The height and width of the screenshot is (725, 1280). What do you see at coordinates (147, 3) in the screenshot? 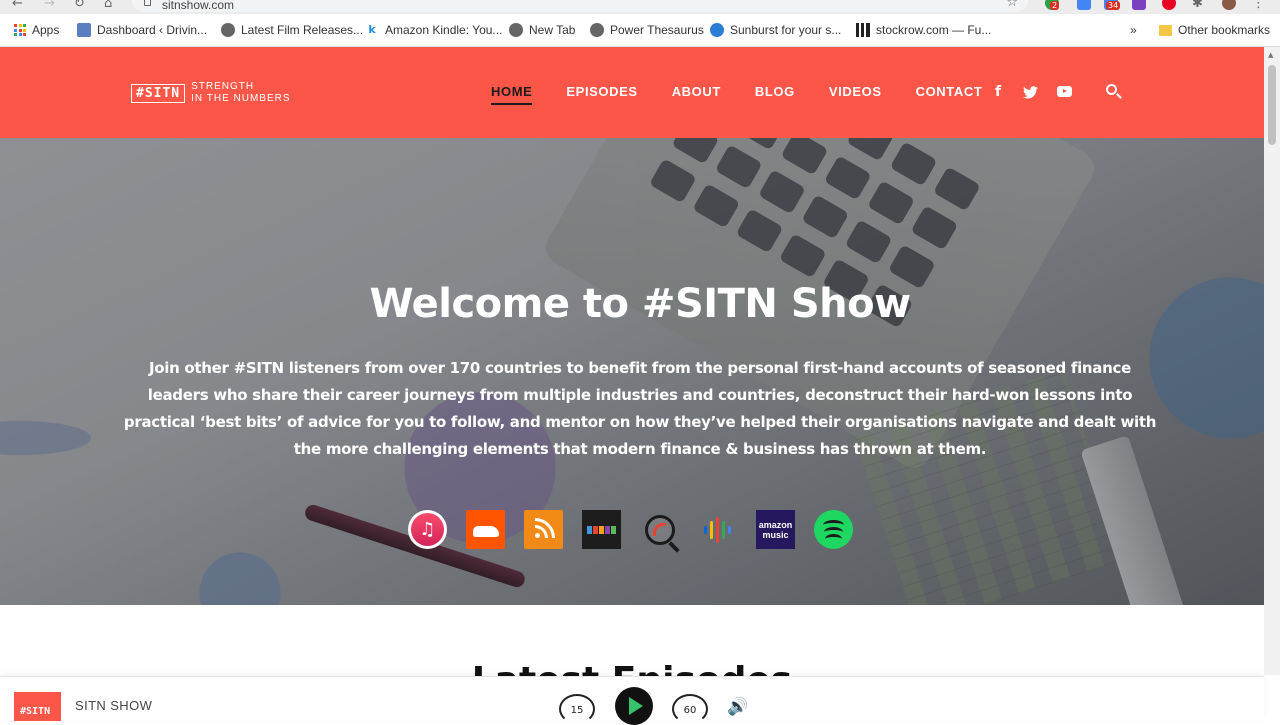
I see `lock-icon` at bounding box center [147, 3].